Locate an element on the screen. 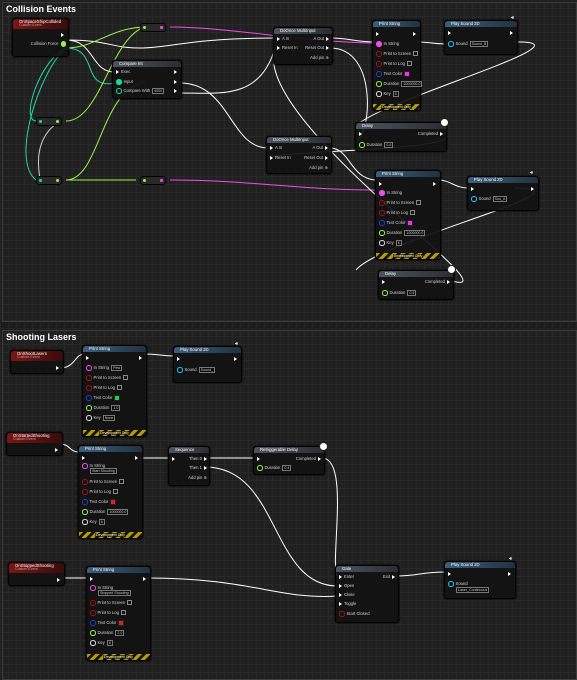  event-node-started: OnStartedShooting Custom Event is located at coordinates (34, 444).